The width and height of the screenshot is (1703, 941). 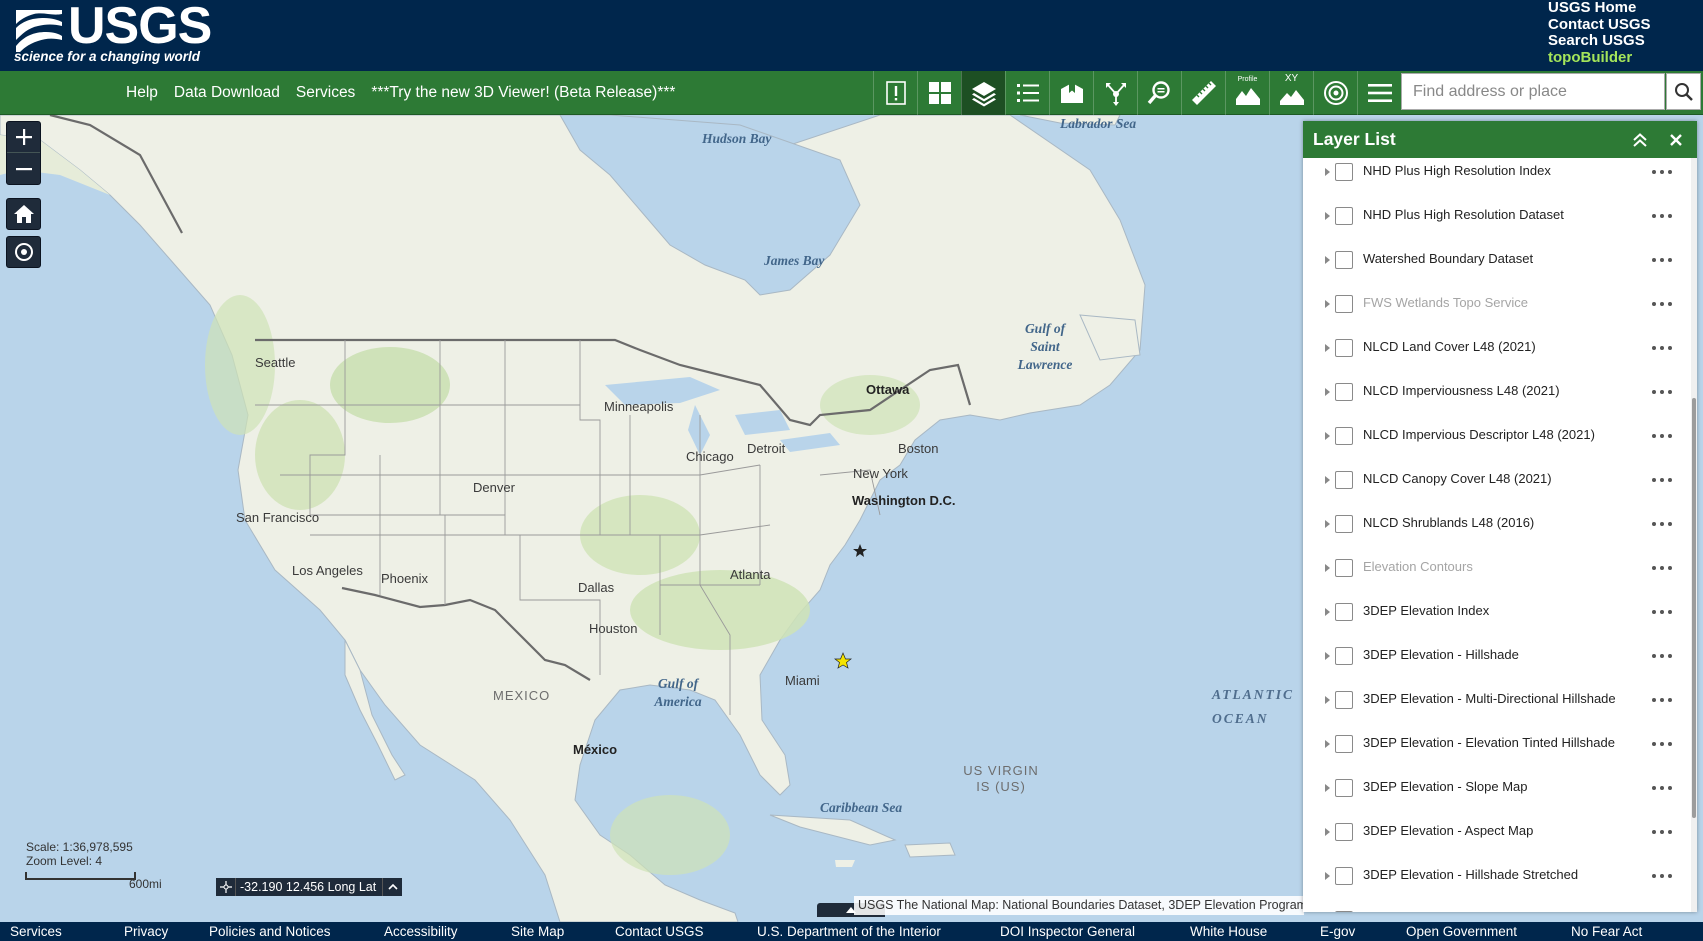 What do you see at coordinates (1495, 878) in the screenshot?
I see `layer-row: 3DEP Elevation - Hillshade Stretched` at bounding box center [1495, 878].